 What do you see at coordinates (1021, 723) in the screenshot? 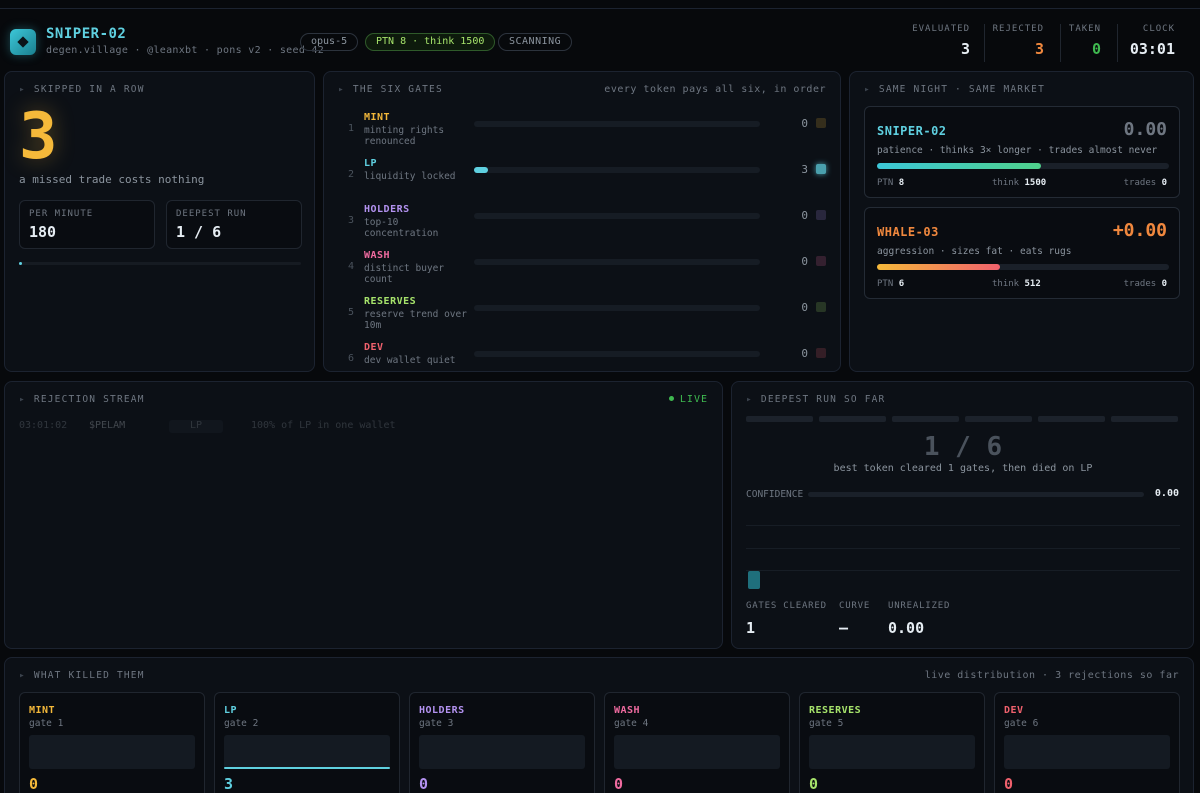
I see `killed-gate-number: gate 6` at bounding box center [1021, 723].